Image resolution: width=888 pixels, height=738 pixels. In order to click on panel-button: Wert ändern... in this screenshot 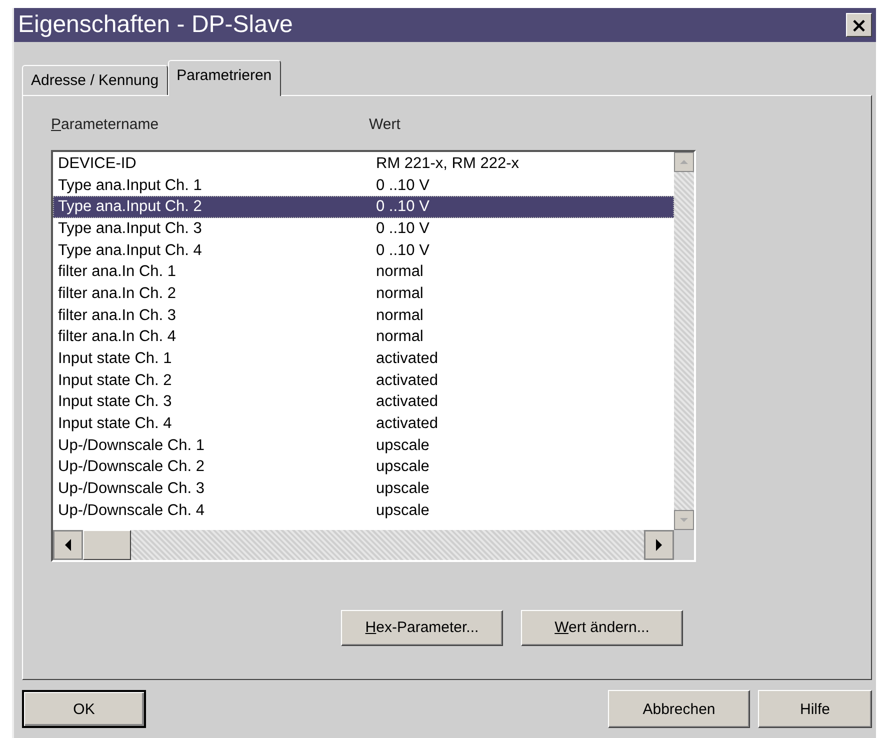, I will do `click(602, 628)`.